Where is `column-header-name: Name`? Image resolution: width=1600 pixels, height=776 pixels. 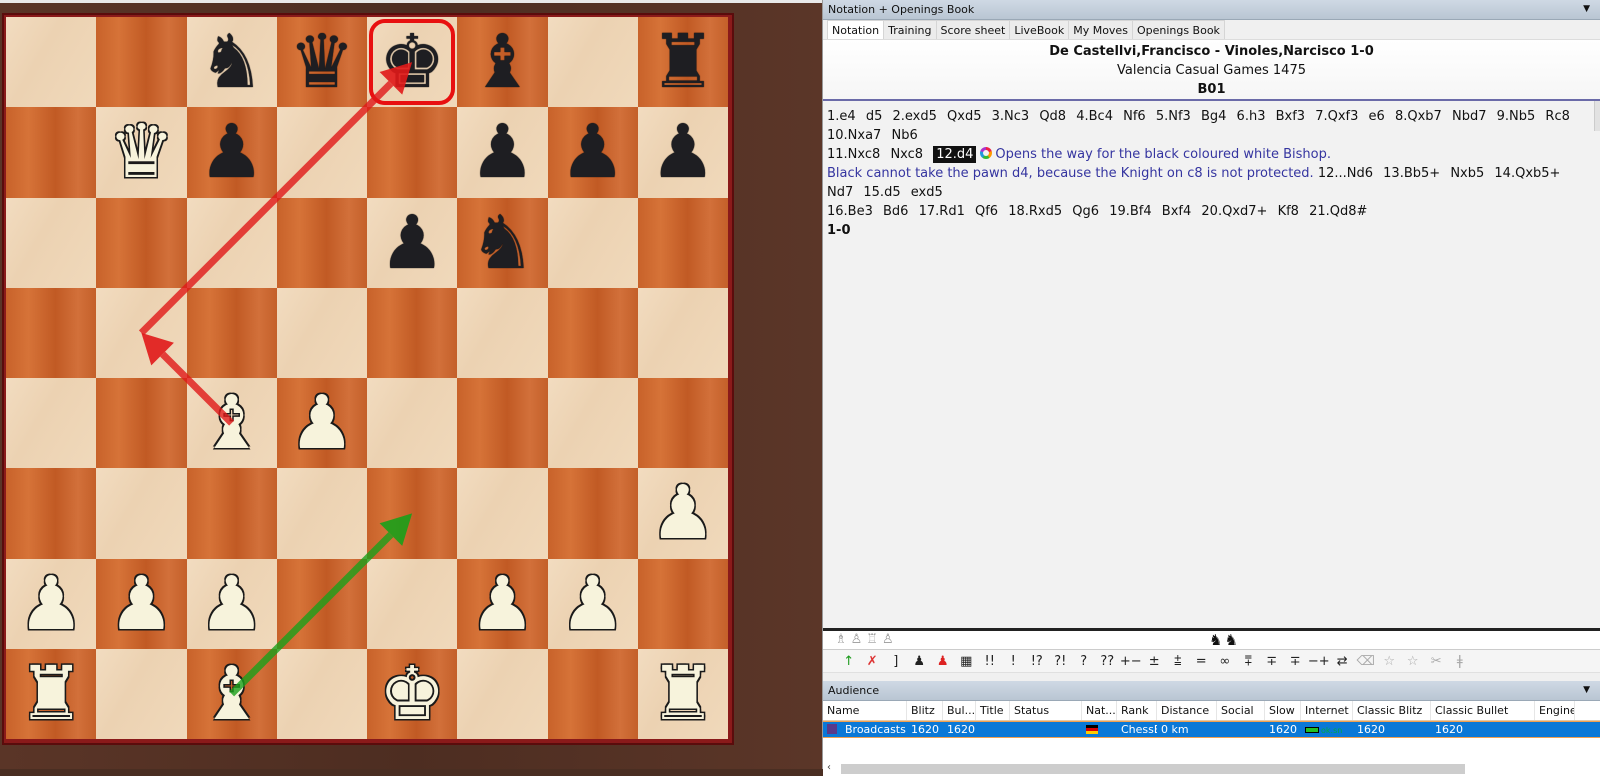 column-header-name: Name is located at coordinates (865, 710).